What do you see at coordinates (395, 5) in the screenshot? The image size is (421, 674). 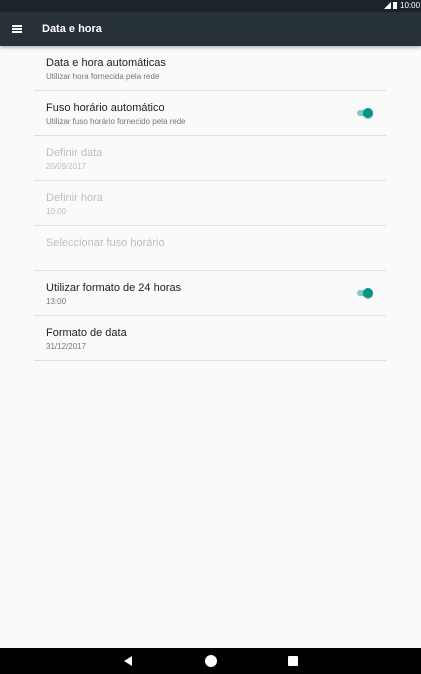 I see `battery-icon` at bounding box center [395, 5].